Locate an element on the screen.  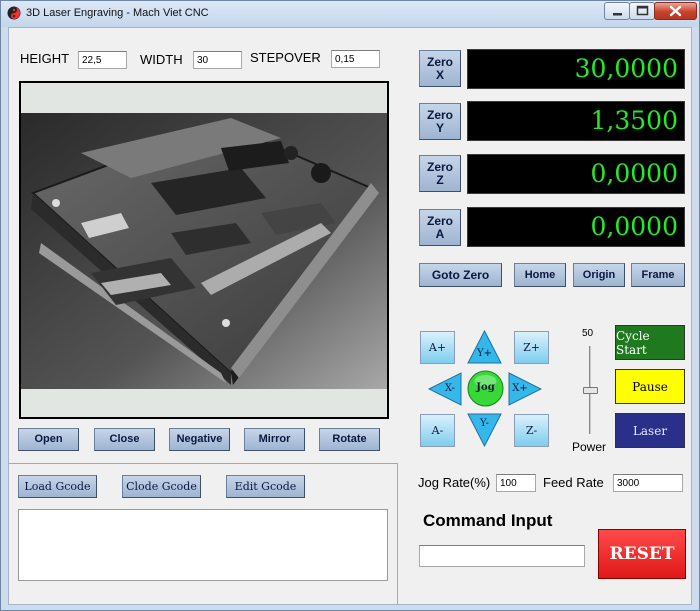
power-slider is located at coordinates (590, 390).